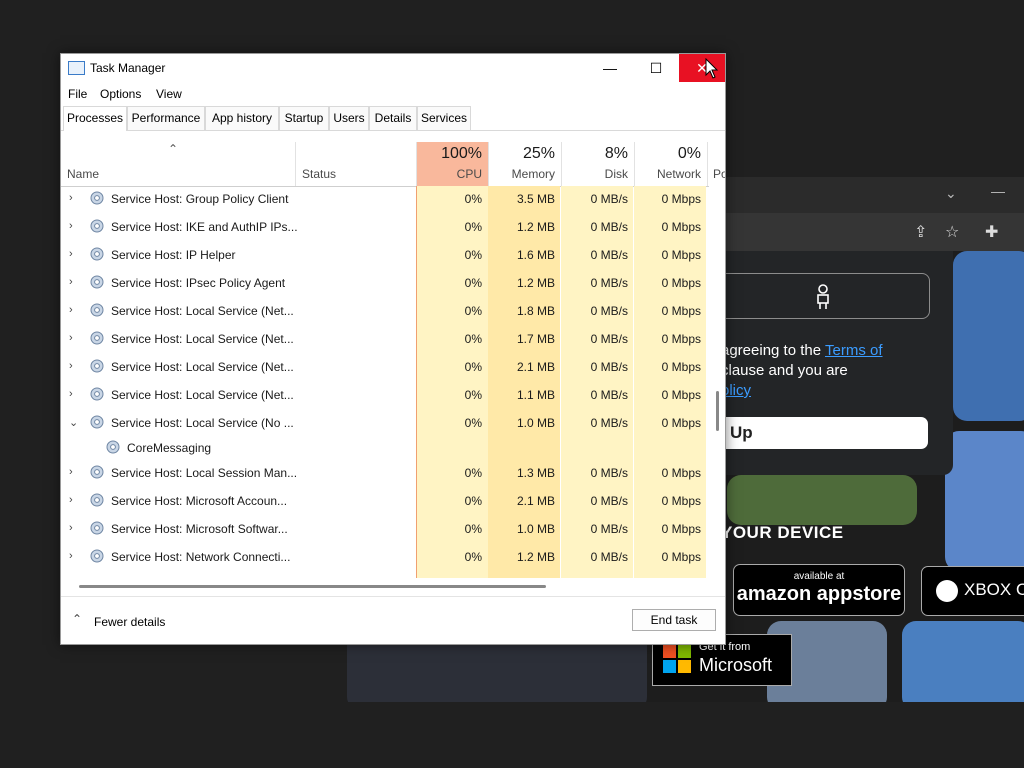  Describe the element at coordinates (535, 423) in the screenshot. I see `process-memory-value: 1.0 MB` at that location.